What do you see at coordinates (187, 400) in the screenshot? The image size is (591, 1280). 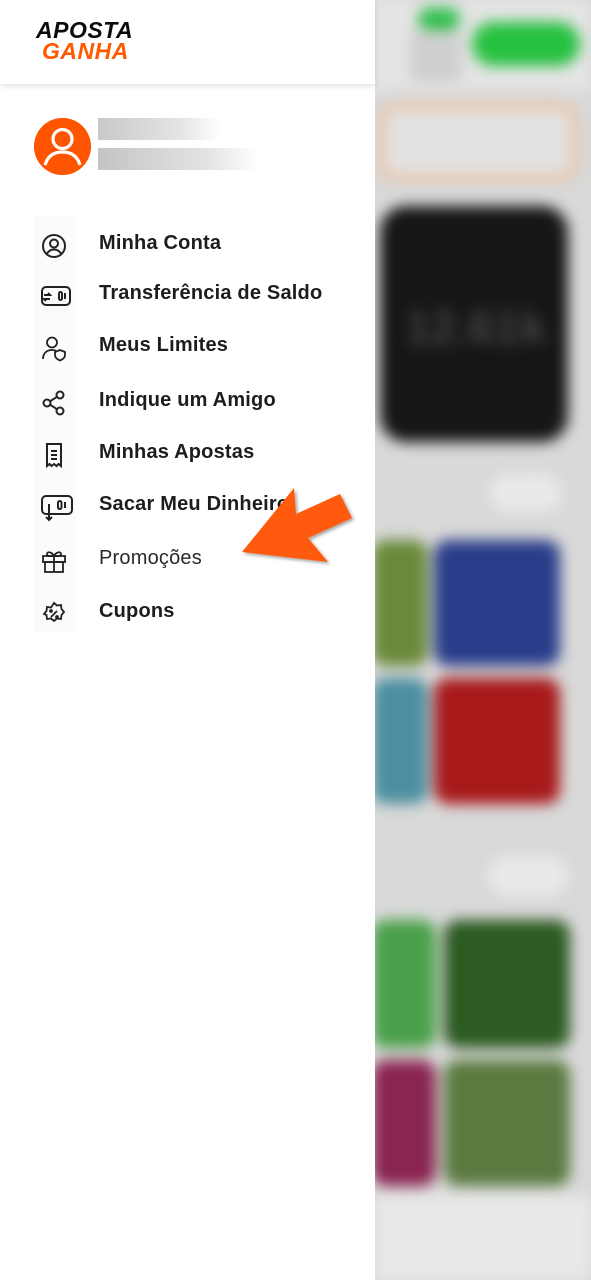 I see `menu-item-label: Indique um Amigo` at bounding box center [187, 400].